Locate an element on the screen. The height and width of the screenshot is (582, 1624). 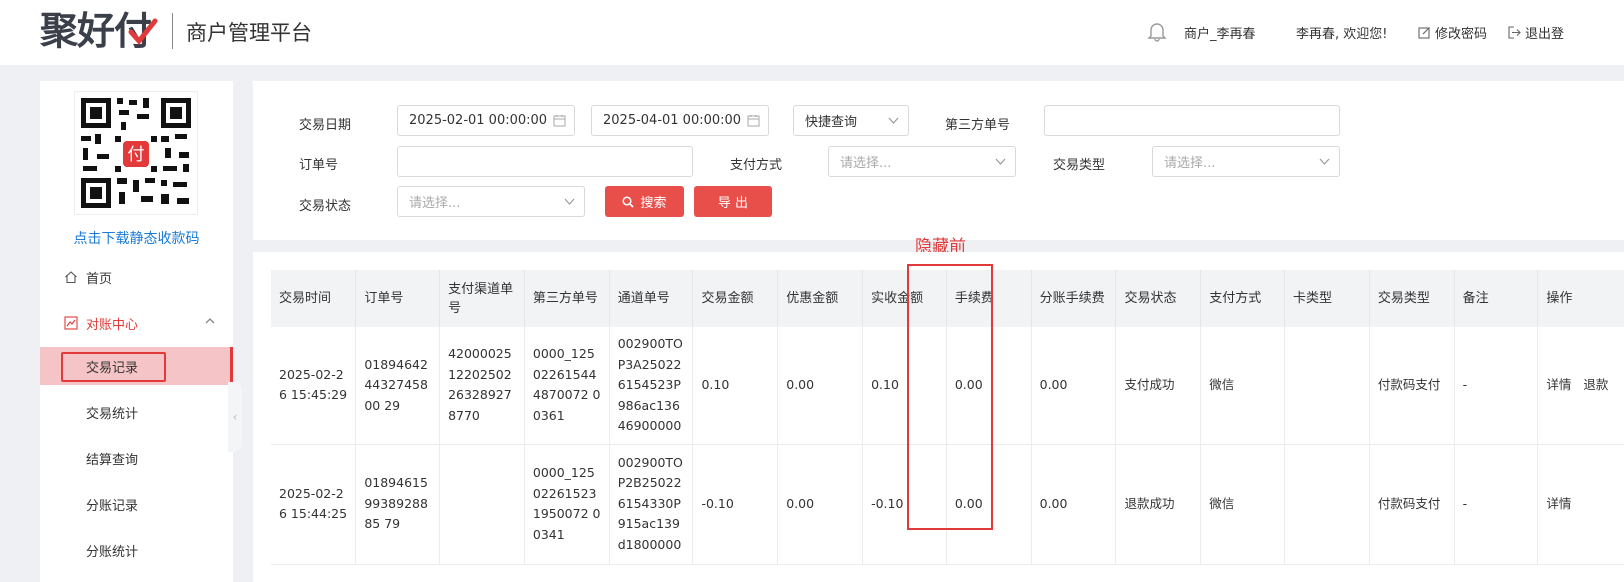
platform-title: 商户管理平台 is located at coordinates (249, 33).